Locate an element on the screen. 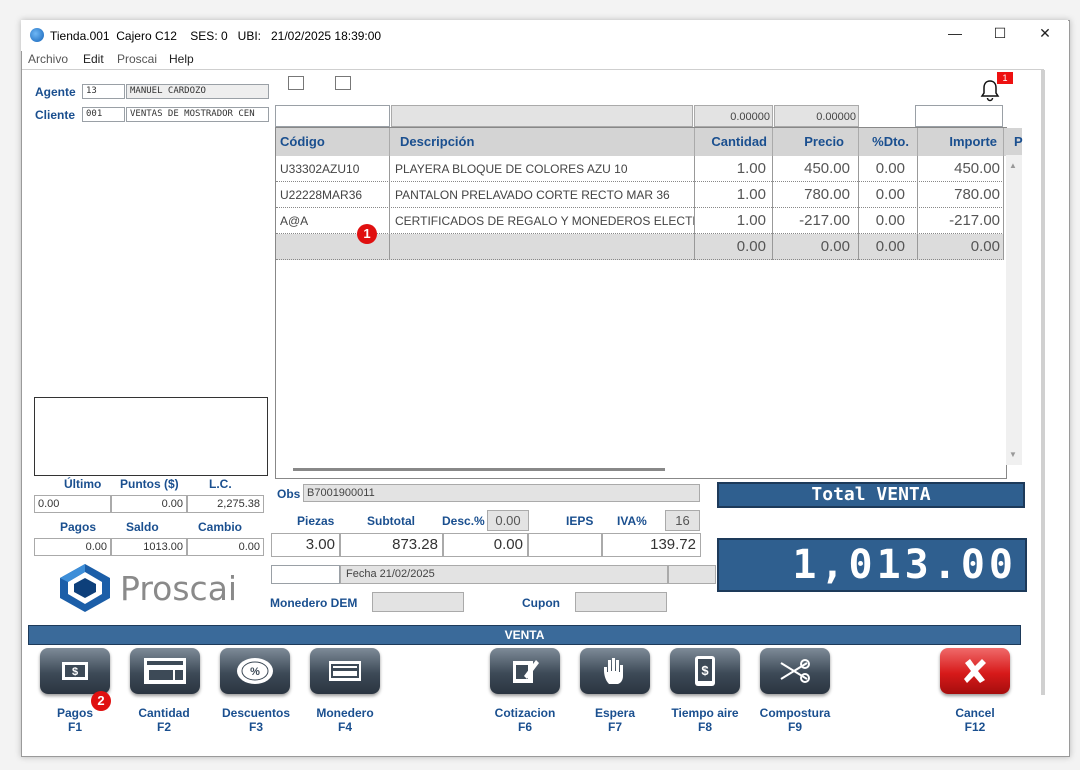  client-info-box is located at coordinates (151, 436).